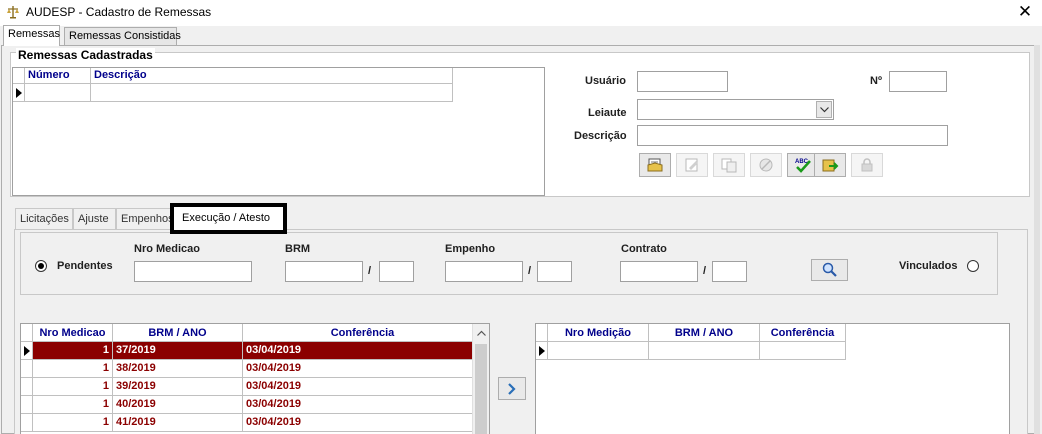 The height and width of the screenshot is (434, 1042). Describe the element at coordinates (178, 333) in the screenshot. I see `col-brm-ano: BRM / ANO` at that location.